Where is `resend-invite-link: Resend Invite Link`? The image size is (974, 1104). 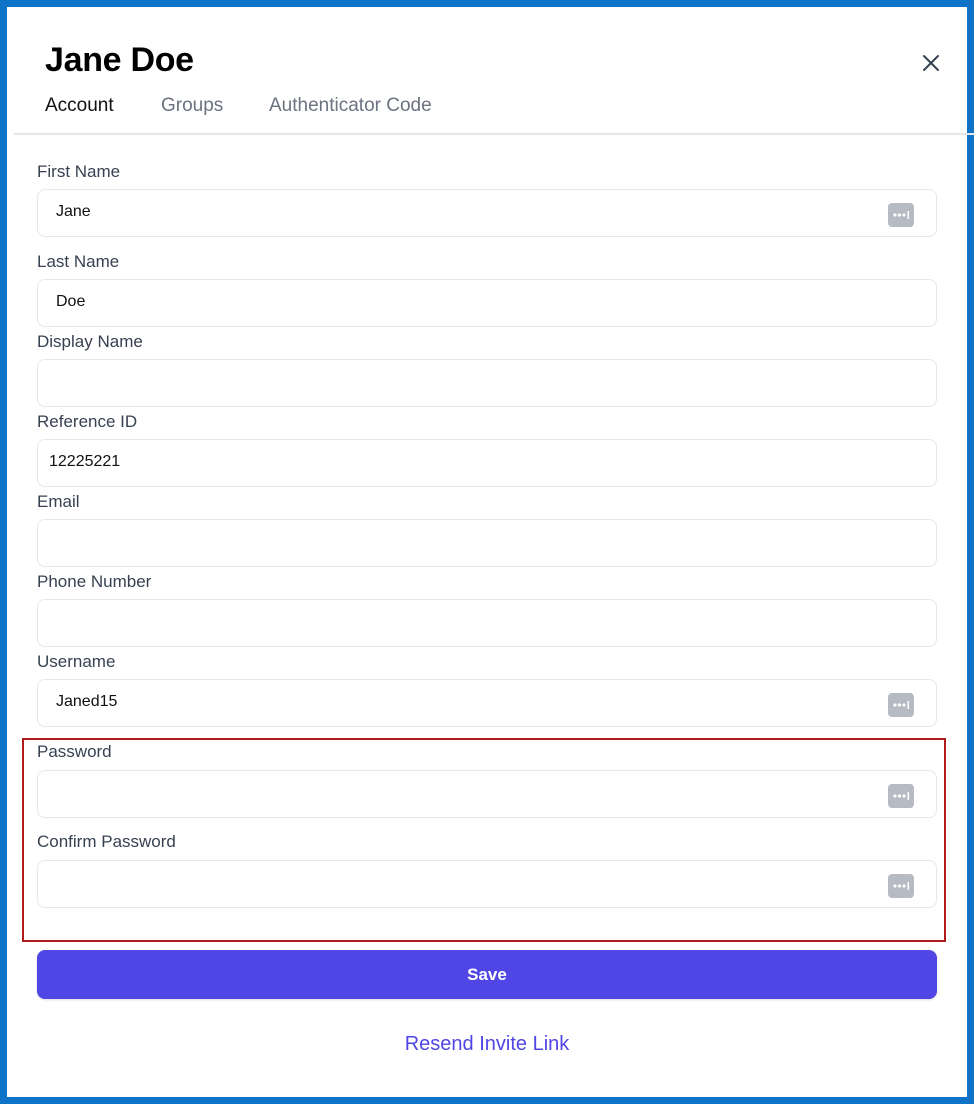 resend-invite-link: Resend Invite Link is located at coordinates (487, 1044).